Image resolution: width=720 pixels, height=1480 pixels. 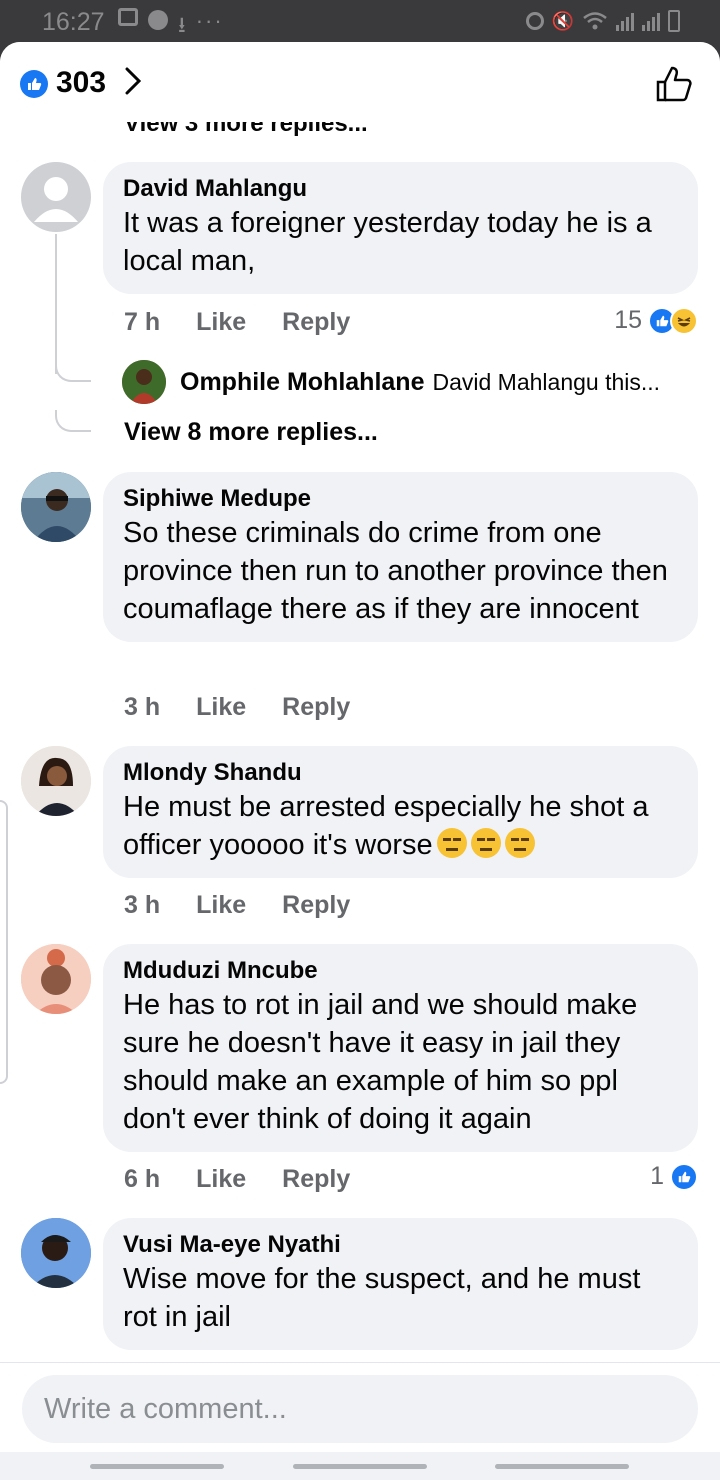 What do you see at coordinates (684, 320) in the screenshot?
I see `haha-icon` at bounding box center [684, 320].